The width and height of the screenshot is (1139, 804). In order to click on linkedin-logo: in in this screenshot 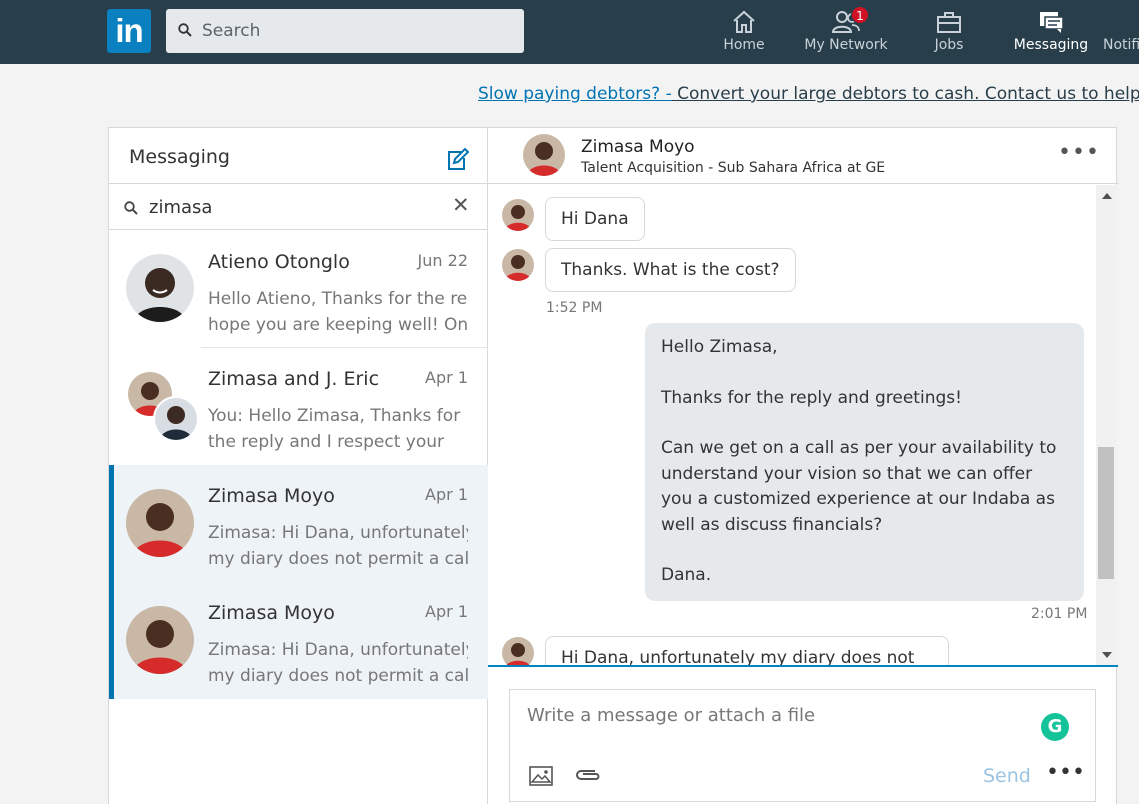, I will do `click(129, 31)`.